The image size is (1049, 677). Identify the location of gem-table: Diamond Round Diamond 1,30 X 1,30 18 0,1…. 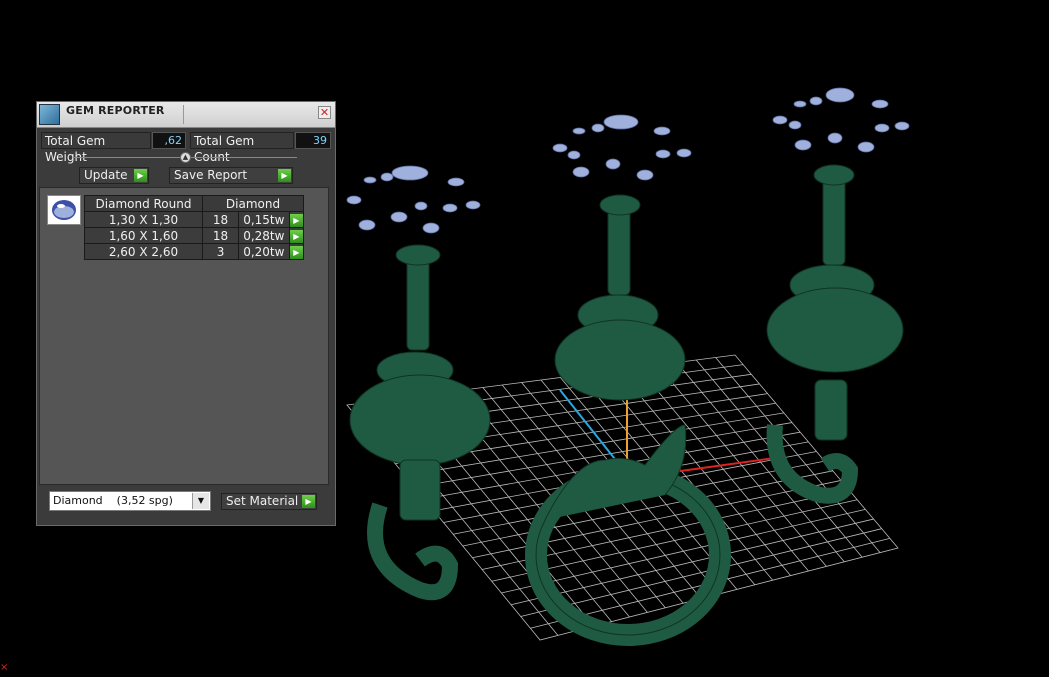
(194, 227).